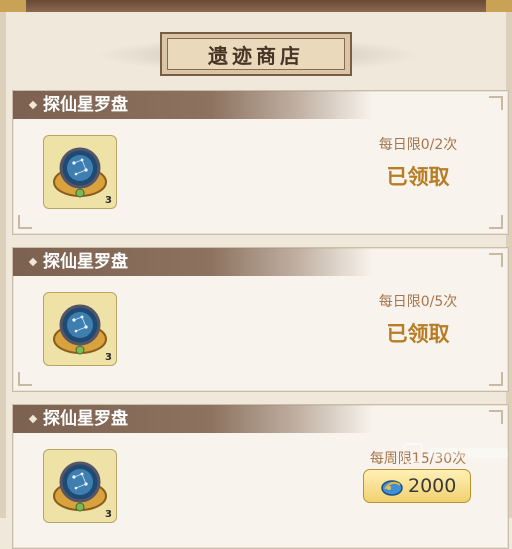 This screenshot has width=512, height=549. What do you see at coordinates (418, 302) in the screenshot?
I see `purchase-limit: 每日限0/5次` at bounding box center [418, 302].